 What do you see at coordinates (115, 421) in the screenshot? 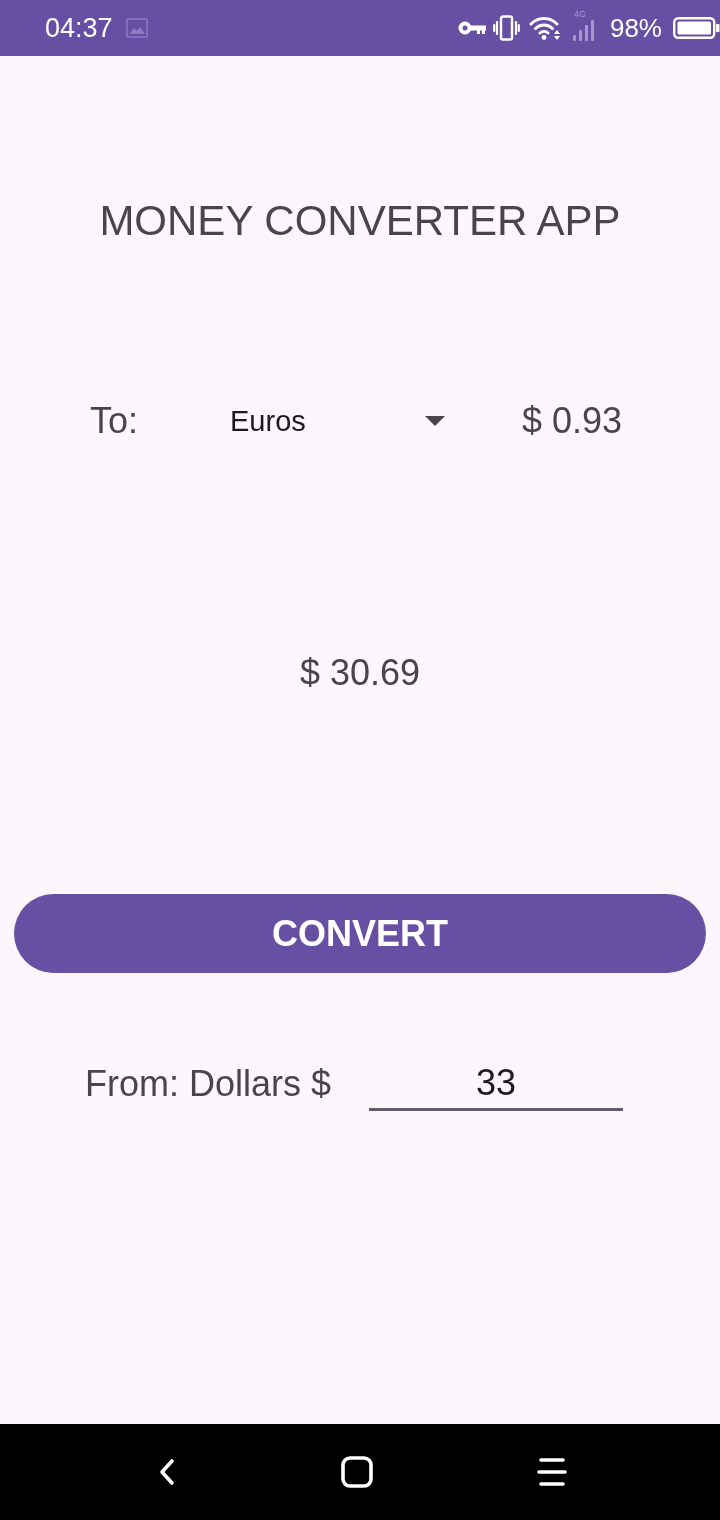
I see `to-label: To:` at bounding box center [115, 421].